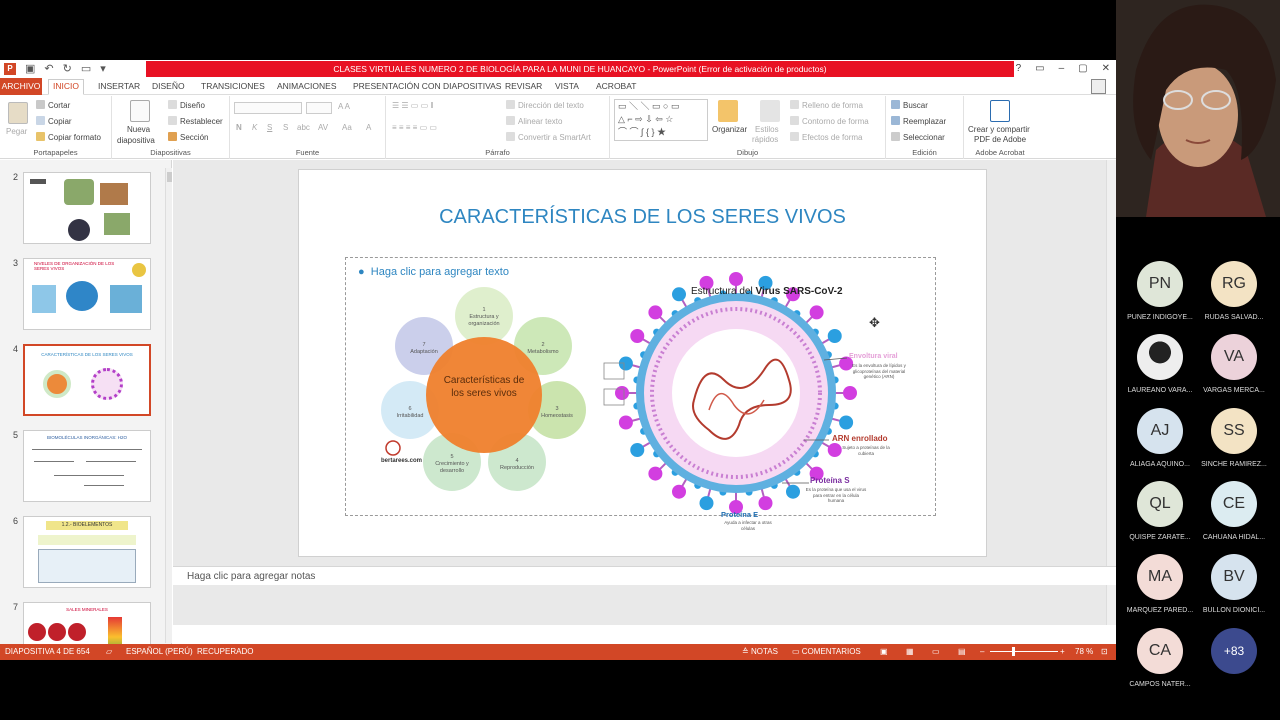 The width and height of the screenshot is (1280, 720). I want to click on user-account-icon, so click(1098, 86).